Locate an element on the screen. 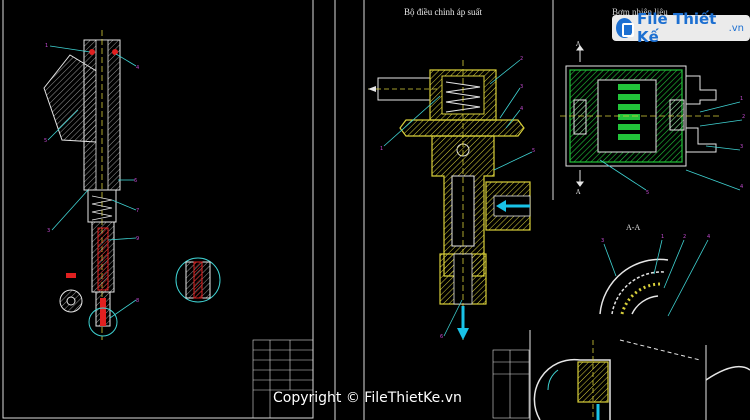  logo-icon is located at coordinates (625, 28).